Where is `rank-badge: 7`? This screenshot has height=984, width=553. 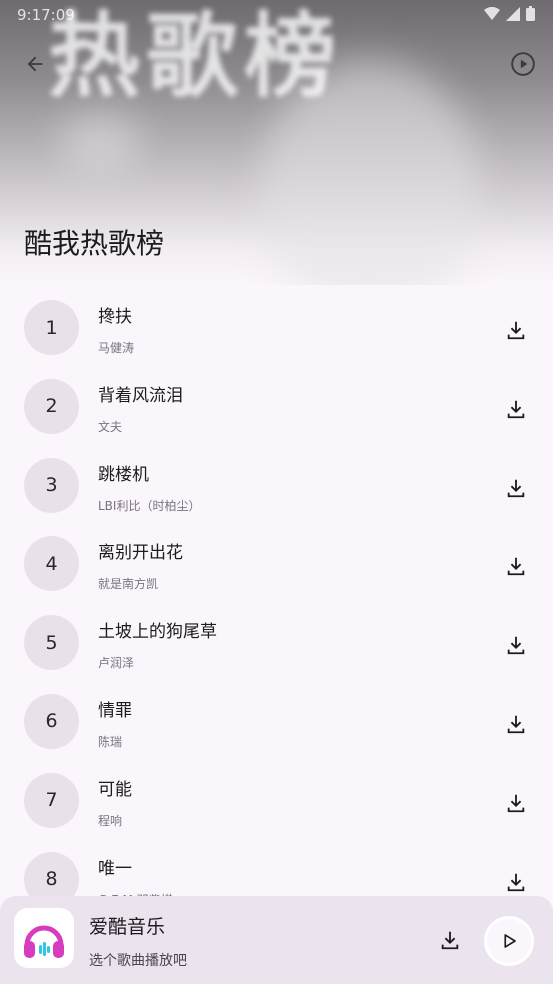
rank-badge: 7 is located at coordinates (51, 800).